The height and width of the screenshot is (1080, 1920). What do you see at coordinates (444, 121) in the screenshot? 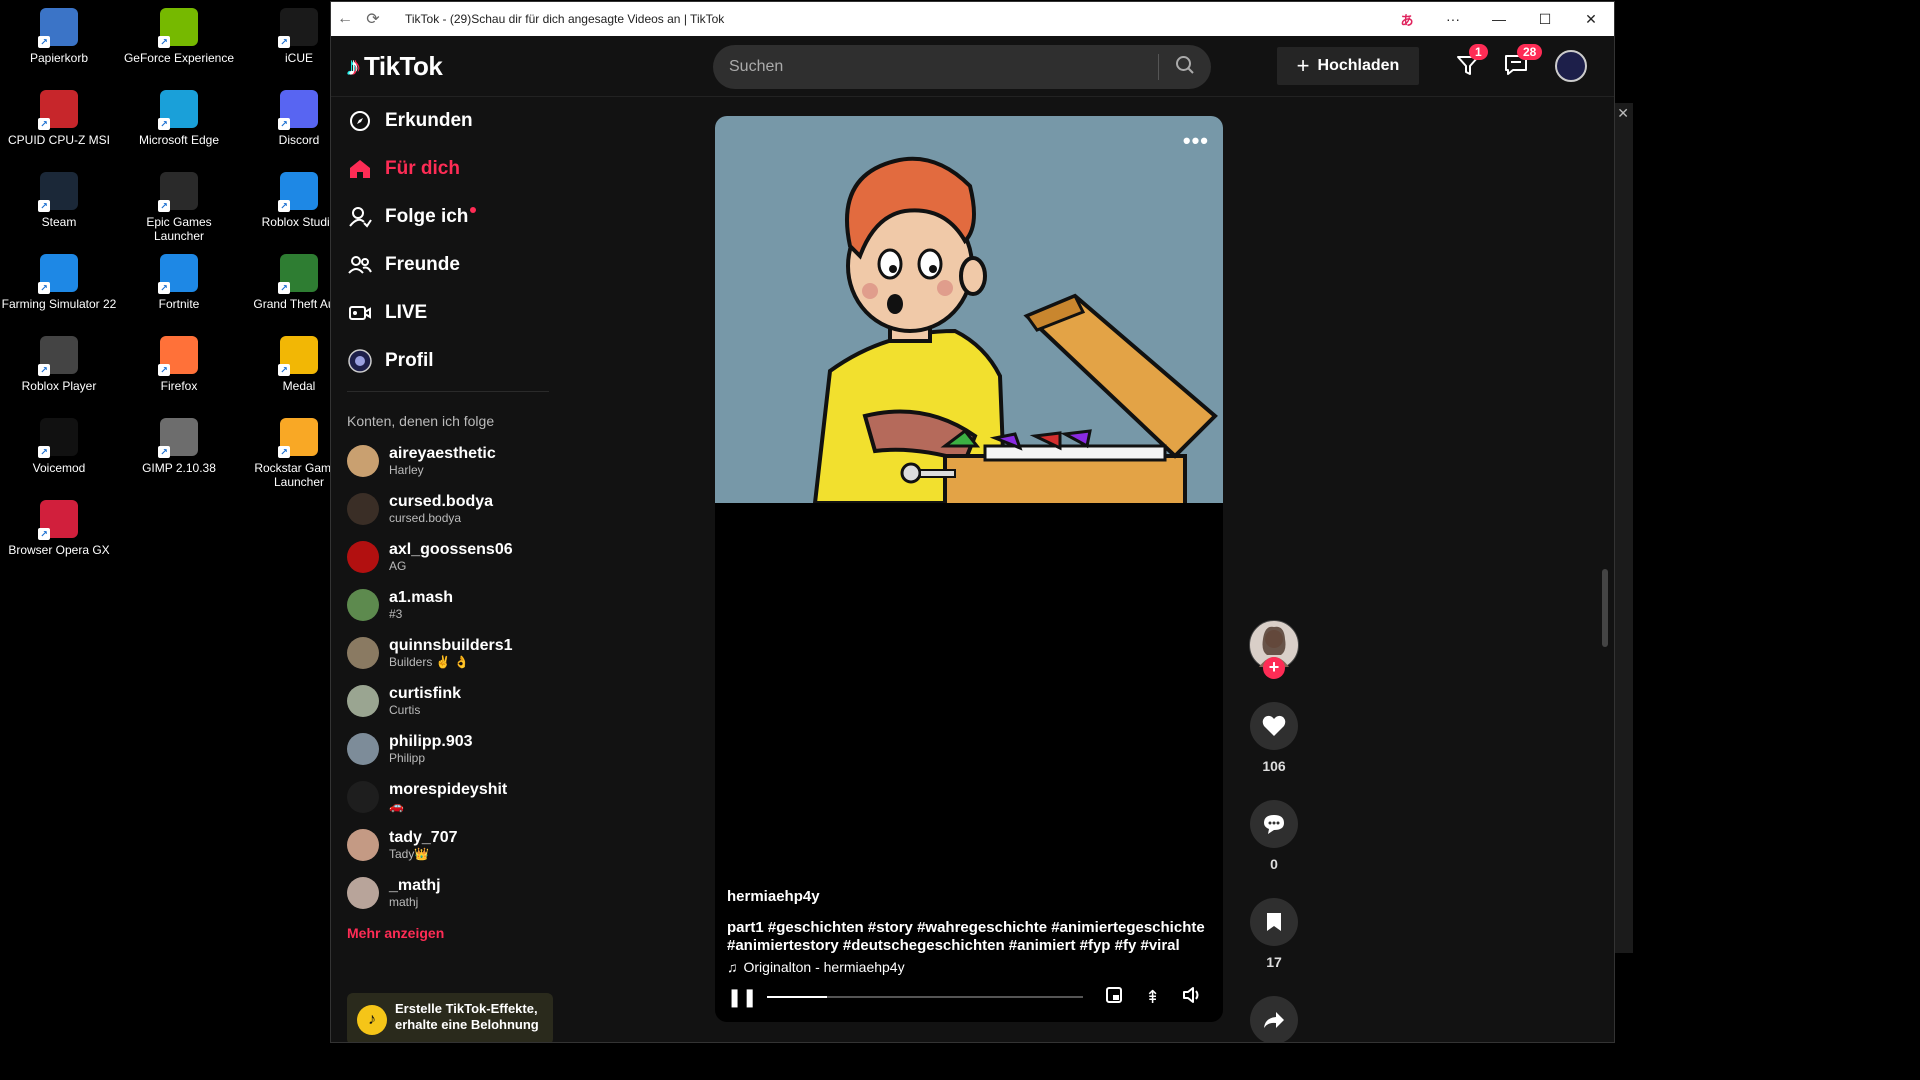
I see `sidebar-item-erkunden: Erkunden` at bounding box center [444, 121].